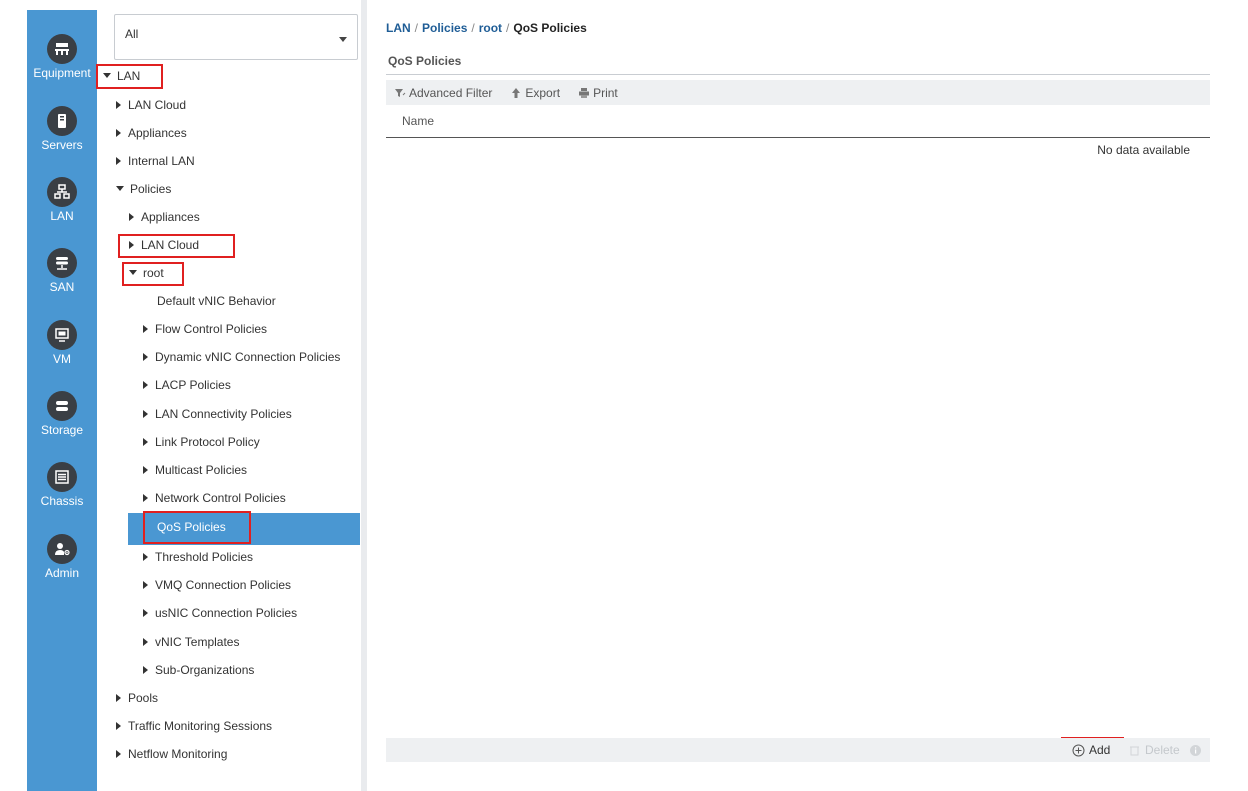 The width and height of the screenshot is (1248, 791). What do you see at coordinates (443, 93) in the screenshot?
I see `advanced-filter-button: Advanced Filter` at bounding box center [443, 93].